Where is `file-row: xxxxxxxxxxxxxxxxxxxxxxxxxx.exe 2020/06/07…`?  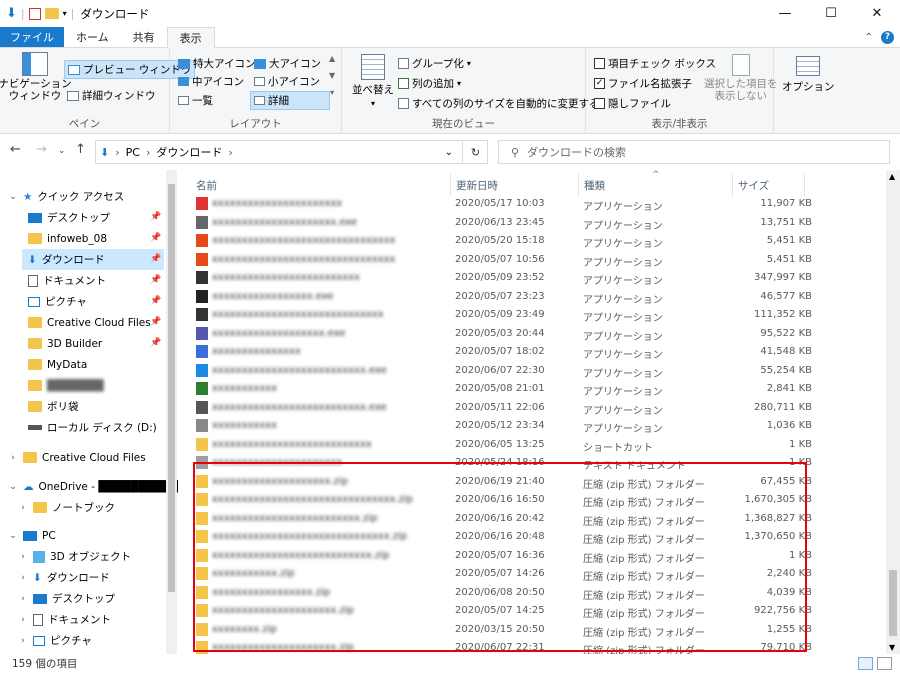
file-row: xxxxxxxxxxxxxxxxxxxxxxxxxx.exe 2020/06/07… is located at coordinates (502, 371).